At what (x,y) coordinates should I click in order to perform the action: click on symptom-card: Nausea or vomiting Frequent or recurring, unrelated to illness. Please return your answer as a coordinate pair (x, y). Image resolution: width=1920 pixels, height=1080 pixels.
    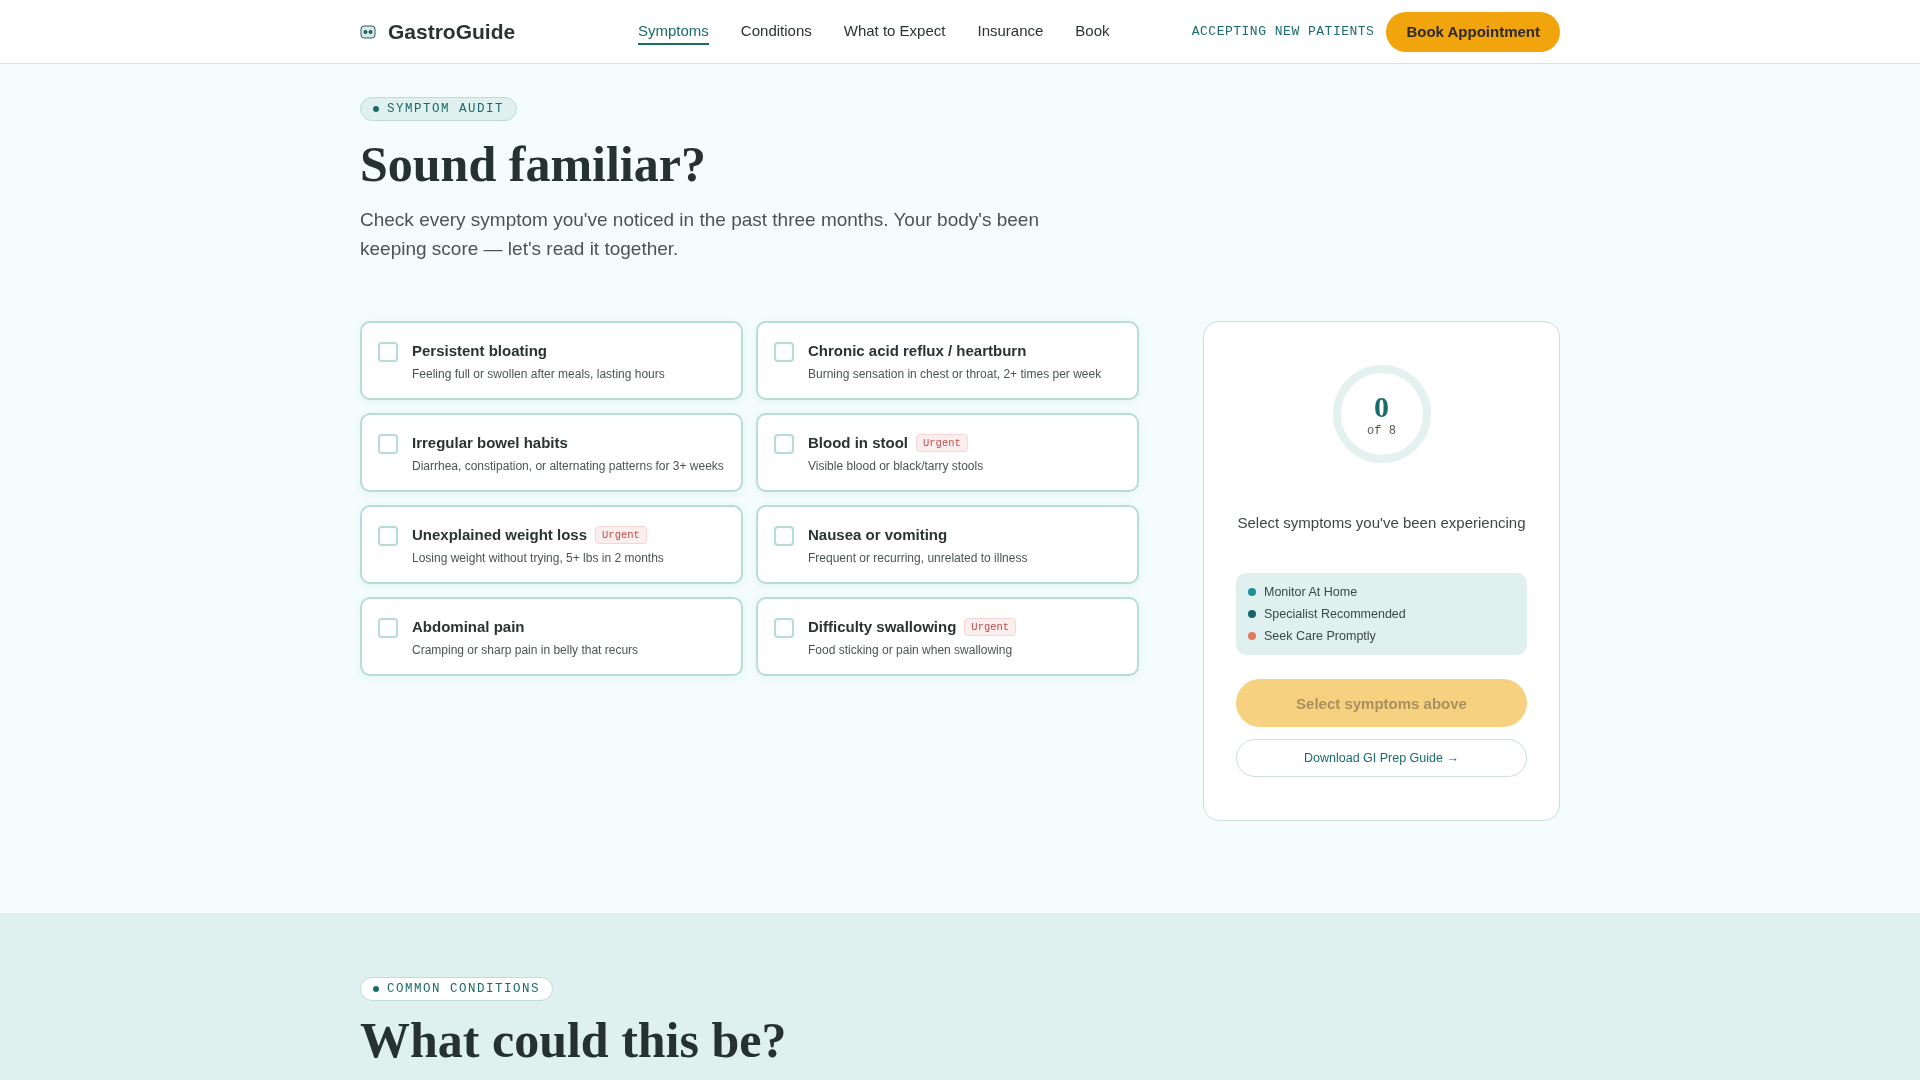
    Looking at the image, I should click on (947, 544).